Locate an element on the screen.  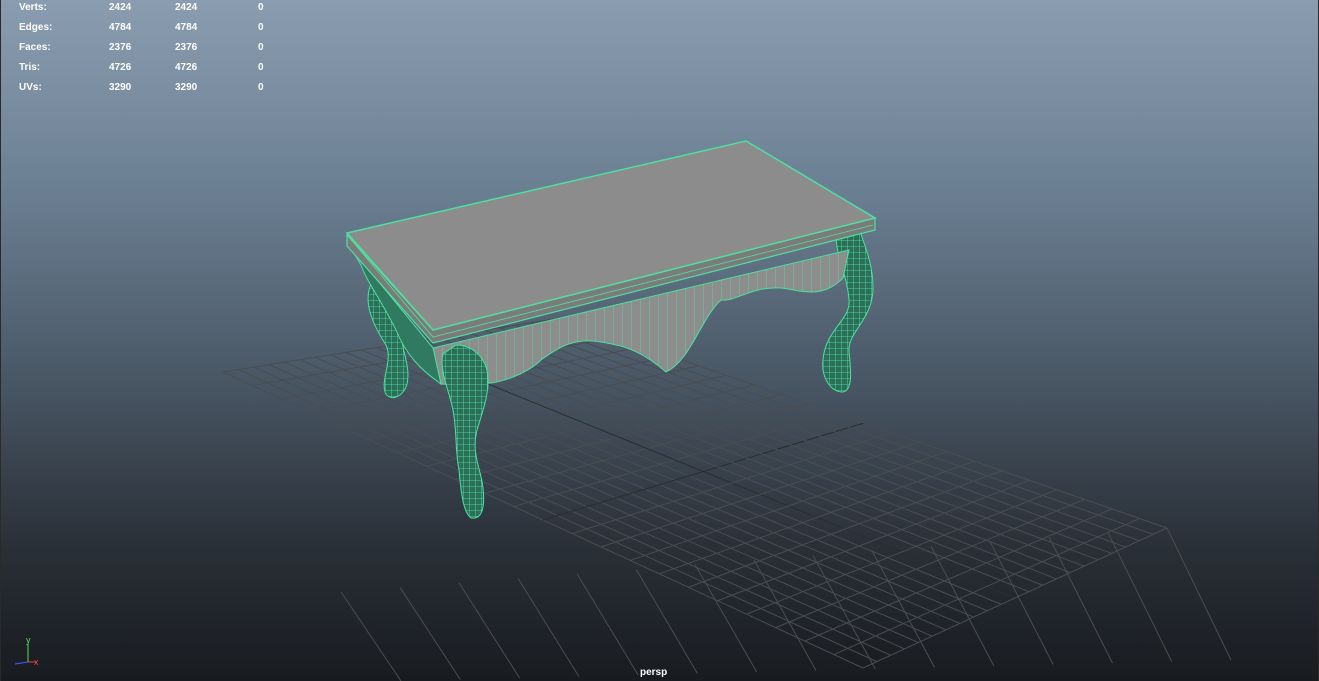
hud-v2: 3290 is located at coordinates (186, 87).